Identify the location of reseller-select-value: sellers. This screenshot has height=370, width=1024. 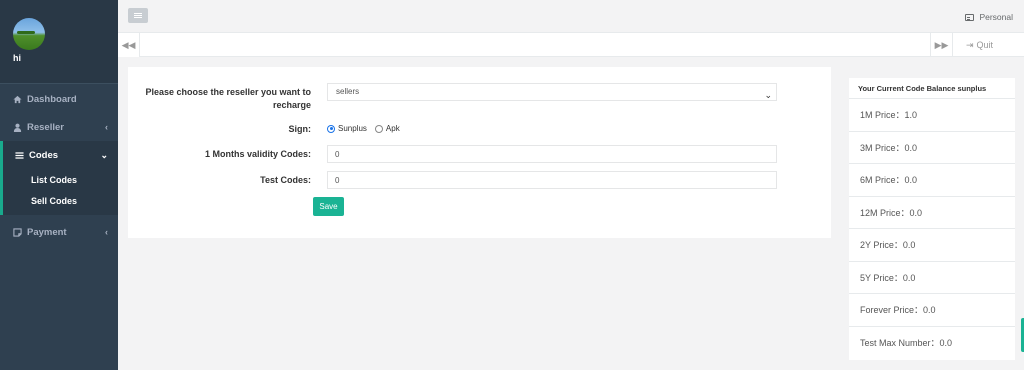
(348, 91).